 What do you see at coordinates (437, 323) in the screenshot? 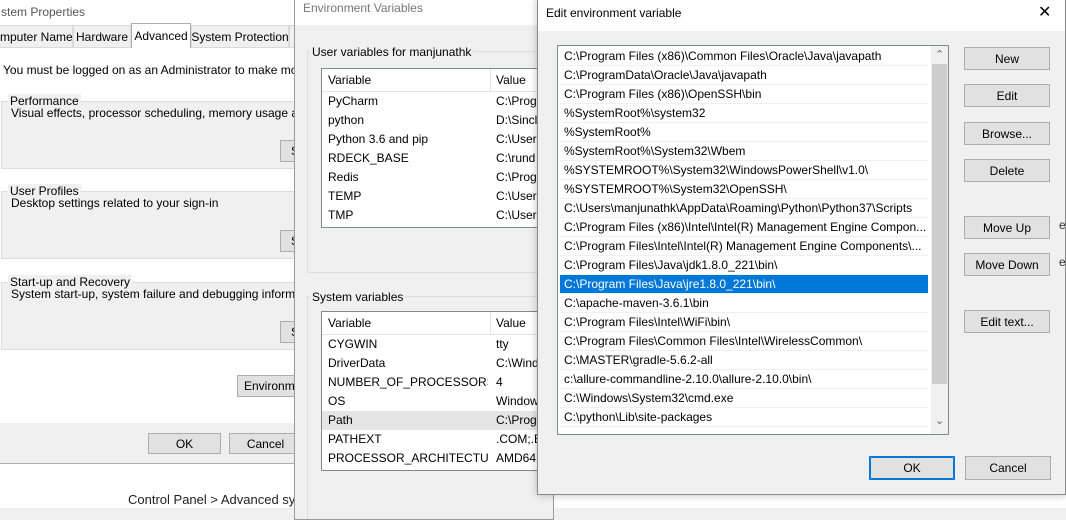
I see `system-variables-header: Variable Value` at bounding box center [437, 323].